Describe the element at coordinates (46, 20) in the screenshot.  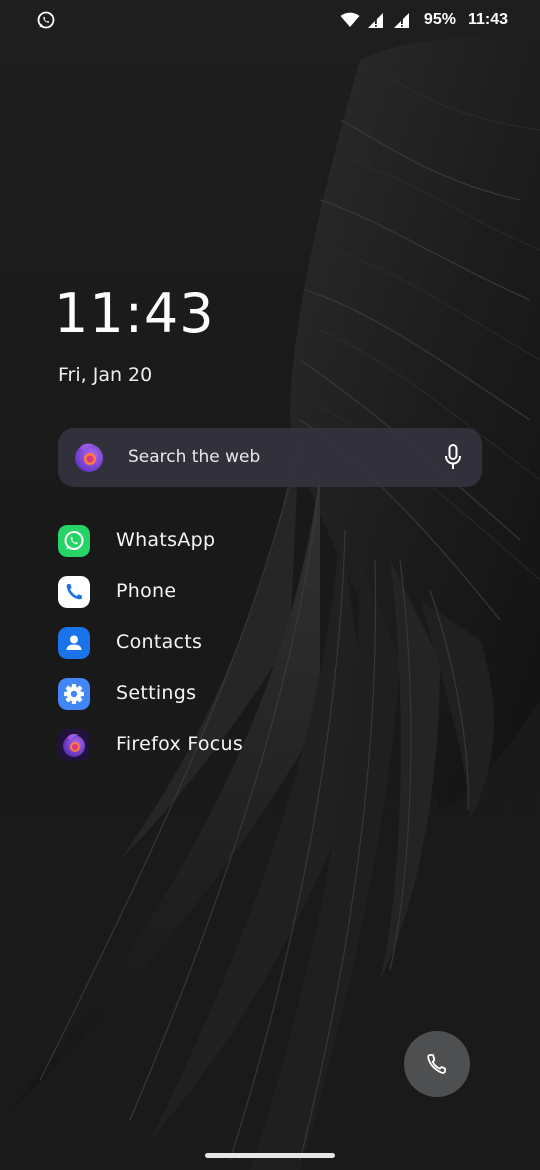
I see `whatsapp-notification-icon` at that location.